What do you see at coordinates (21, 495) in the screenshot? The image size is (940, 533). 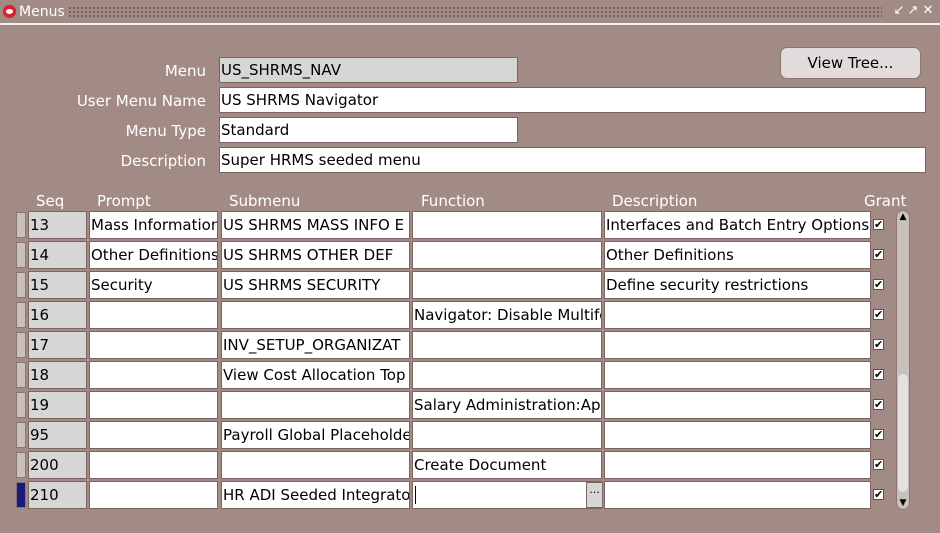 I see `current-row-indicator` at bounding box center [21, 495].